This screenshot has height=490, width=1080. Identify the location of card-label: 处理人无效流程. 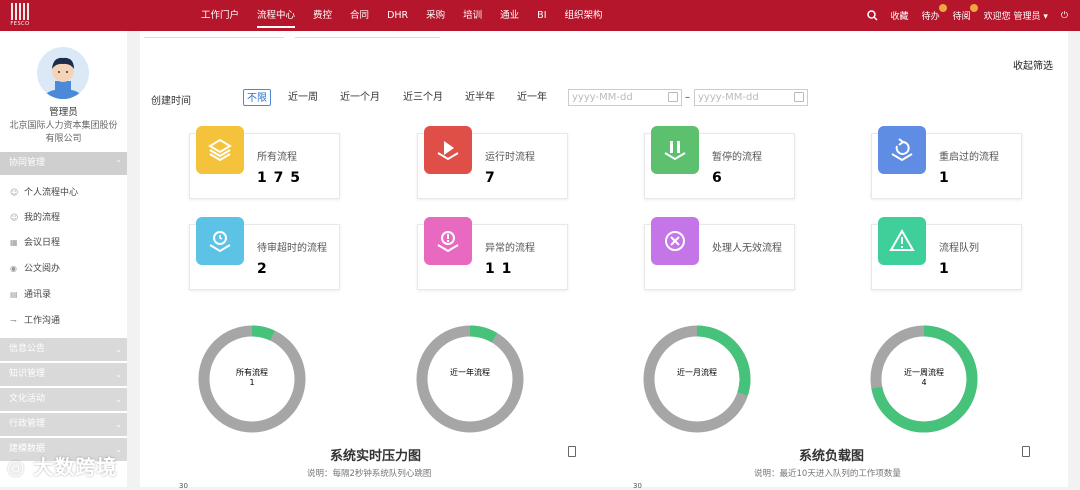
(747, 248).